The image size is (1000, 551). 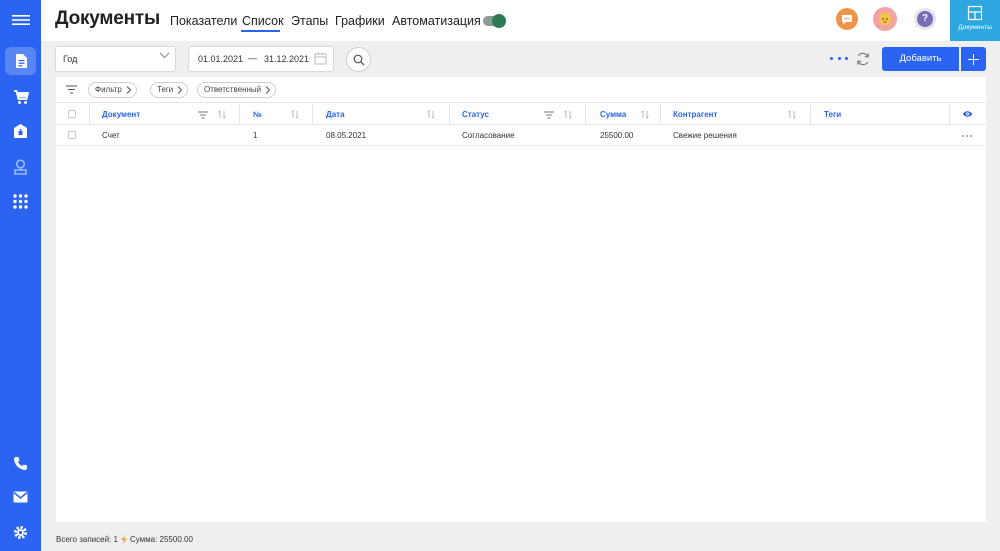 I want to click on settings-icon, so click(x=20, y=532).